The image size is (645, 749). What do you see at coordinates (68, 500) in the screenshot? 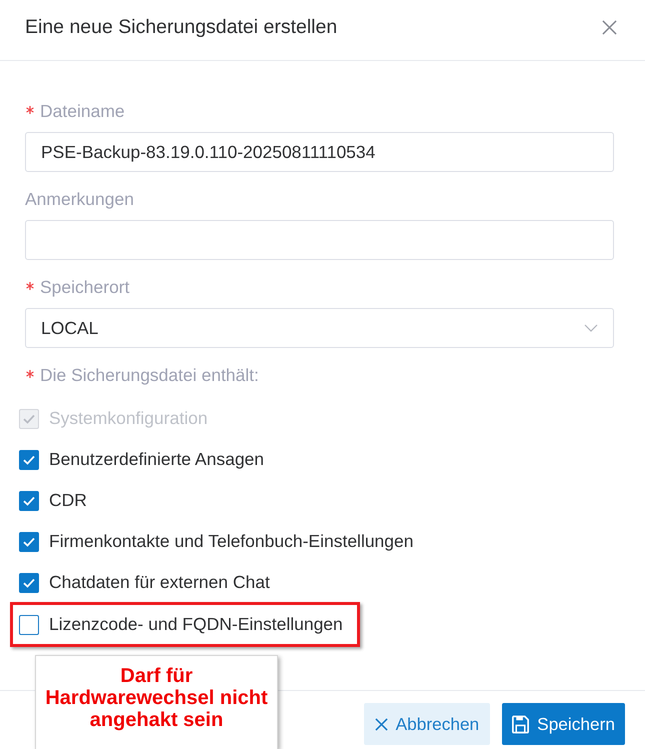
I see `option-label: CDR` at bounding box center [68, 500].